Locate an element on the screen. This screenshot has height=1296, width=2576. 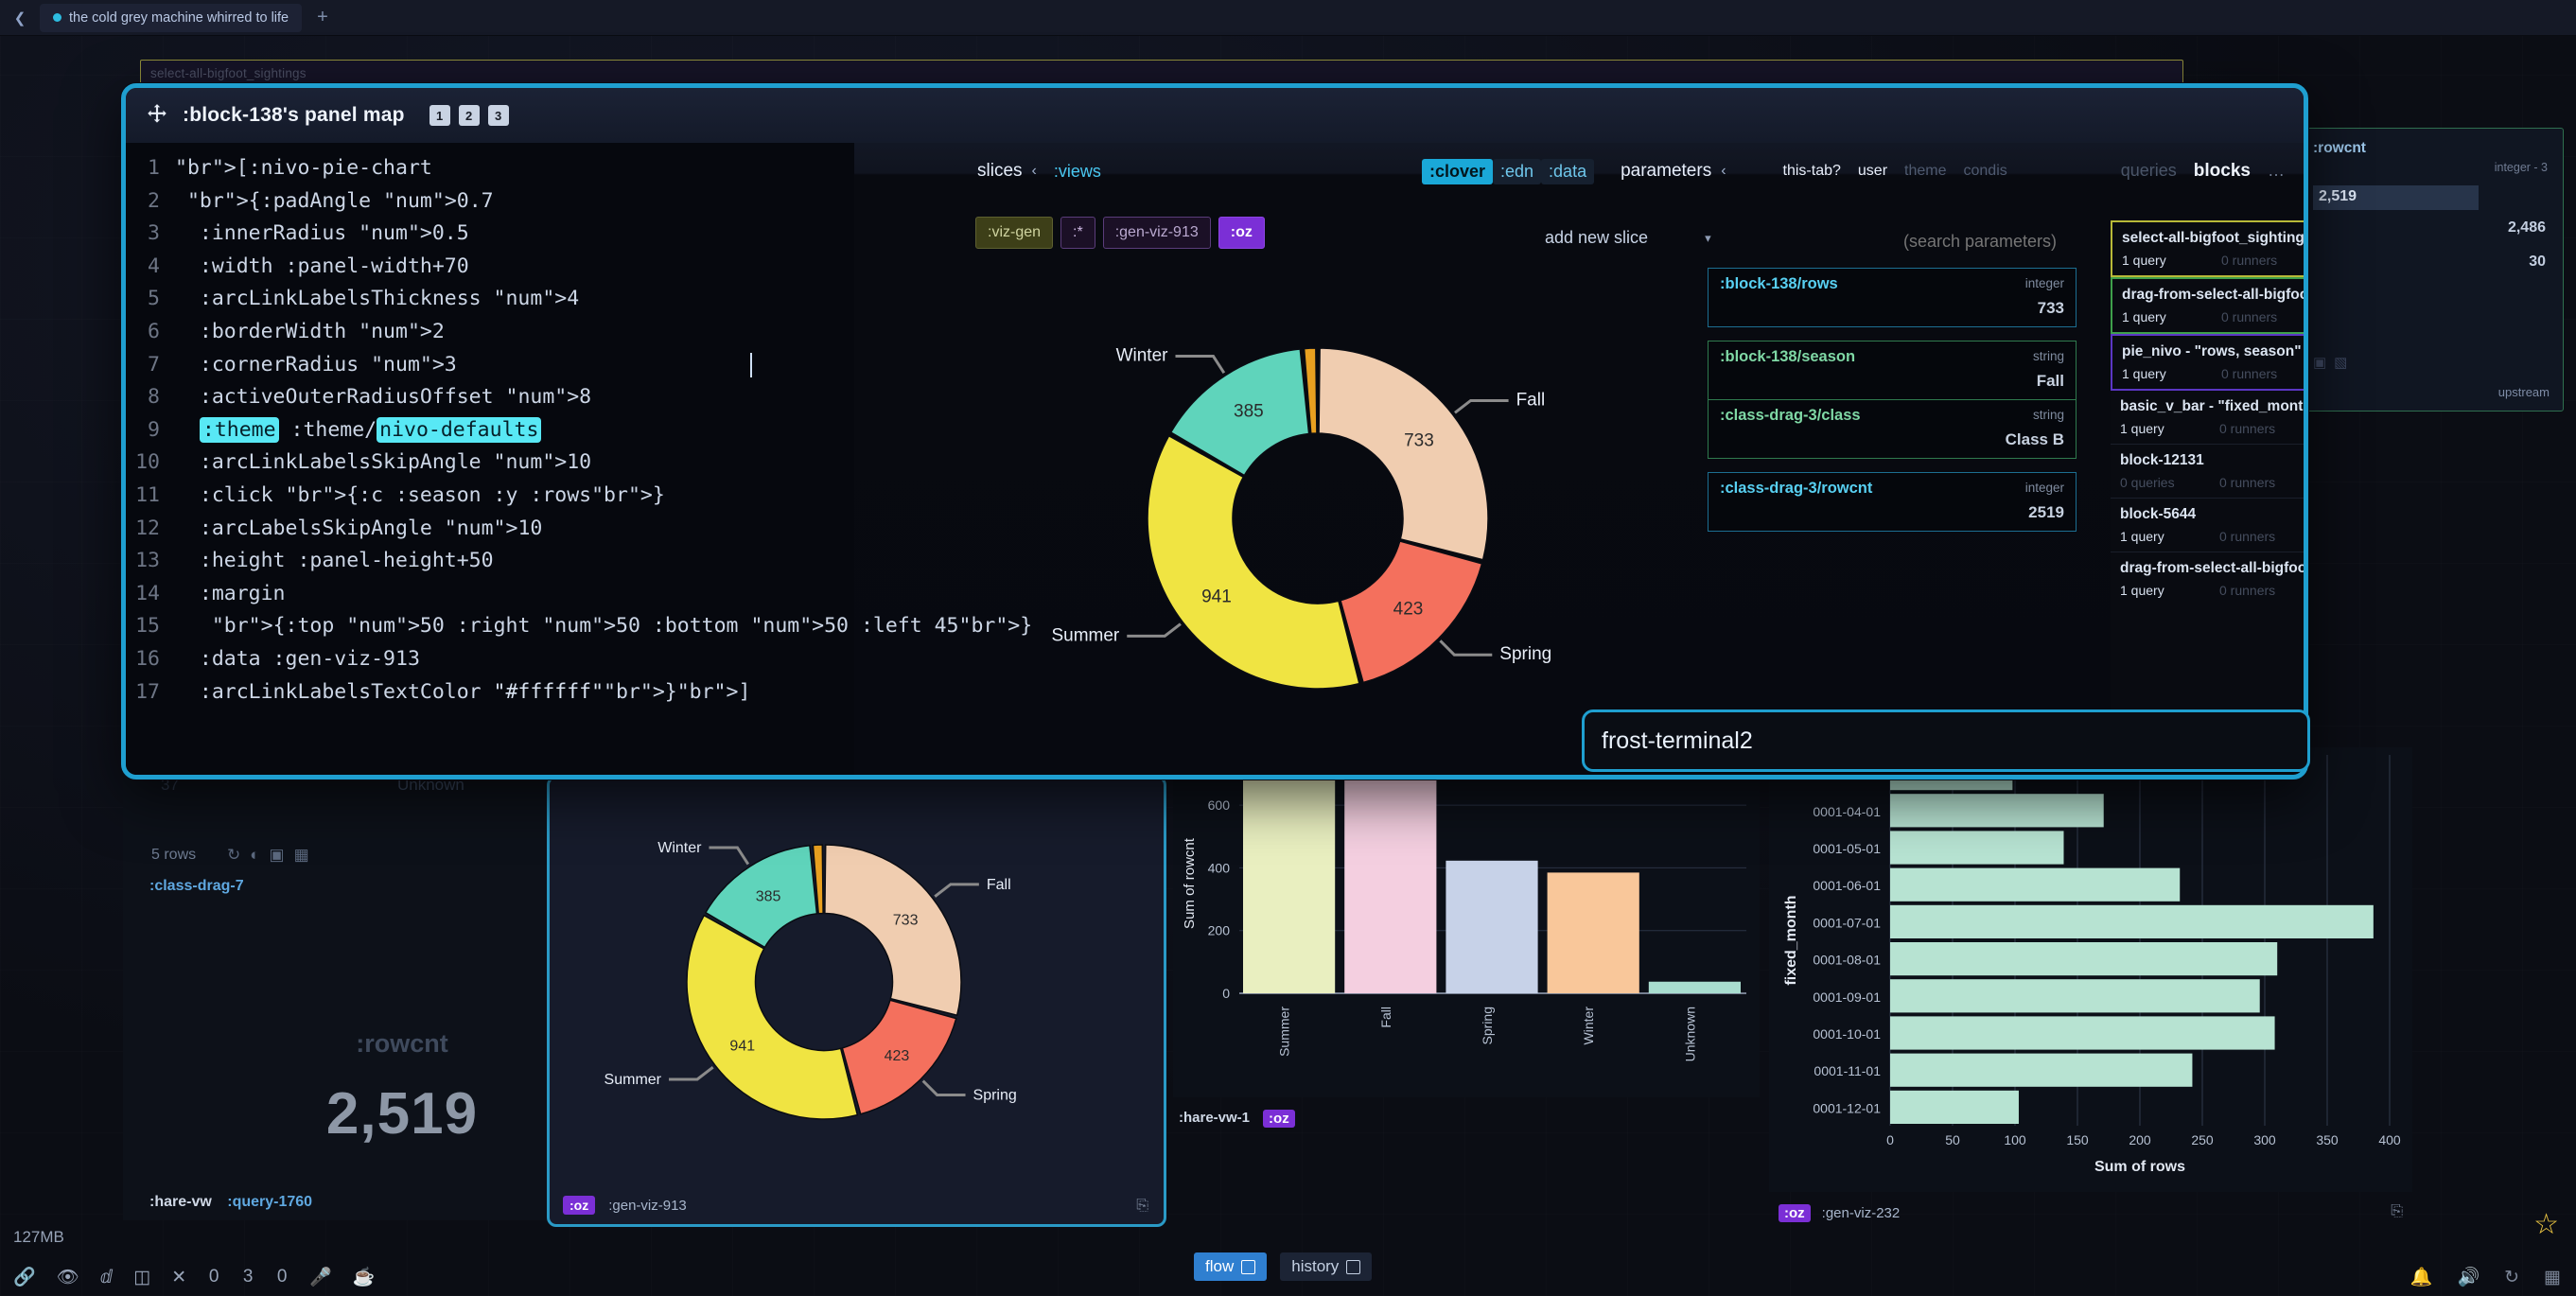
code-line: 14 :margin is located at coordinates (490, 594).